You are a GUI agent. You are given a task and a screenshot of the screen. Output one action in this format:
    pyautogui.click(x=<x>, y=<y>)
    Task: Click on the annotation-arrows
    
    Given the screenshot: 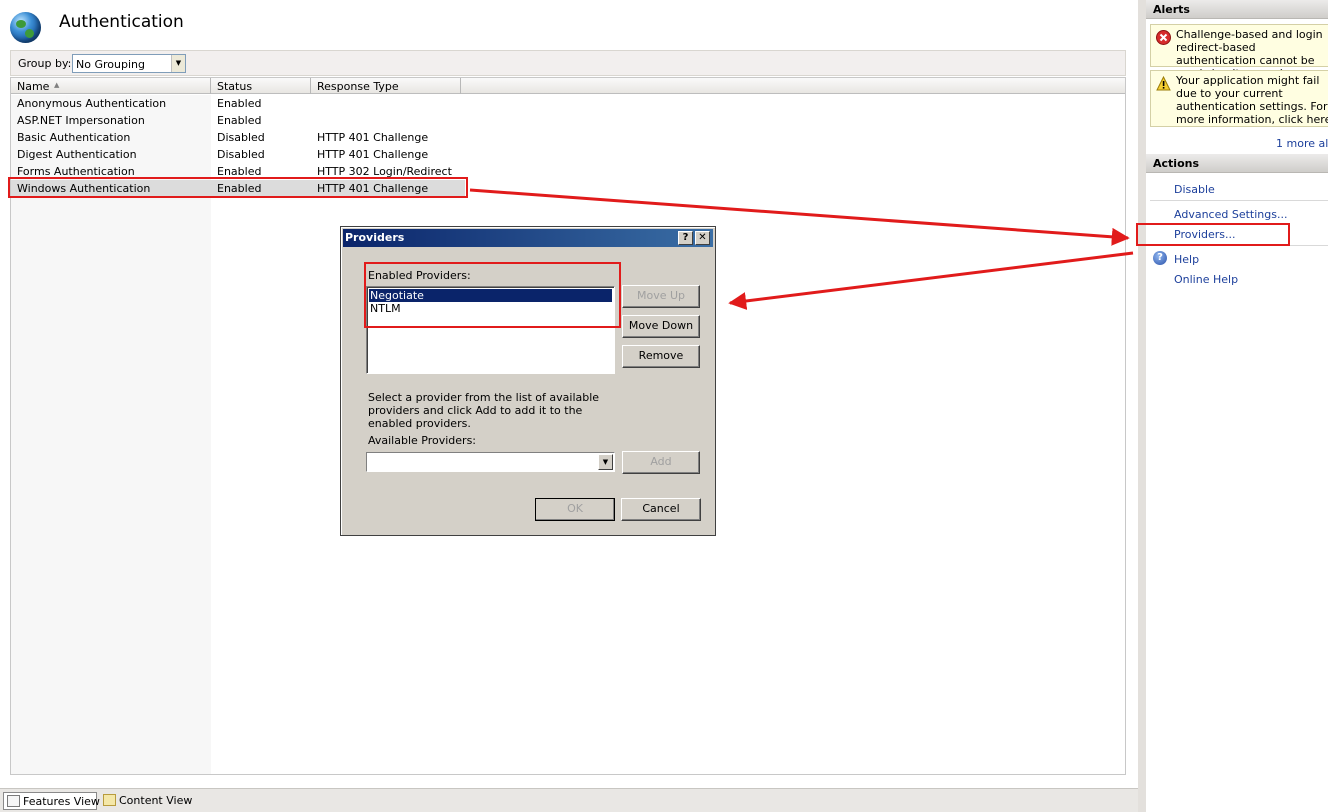 What is the action you would take?
    pyautogui.click(x=801, y=249)
    